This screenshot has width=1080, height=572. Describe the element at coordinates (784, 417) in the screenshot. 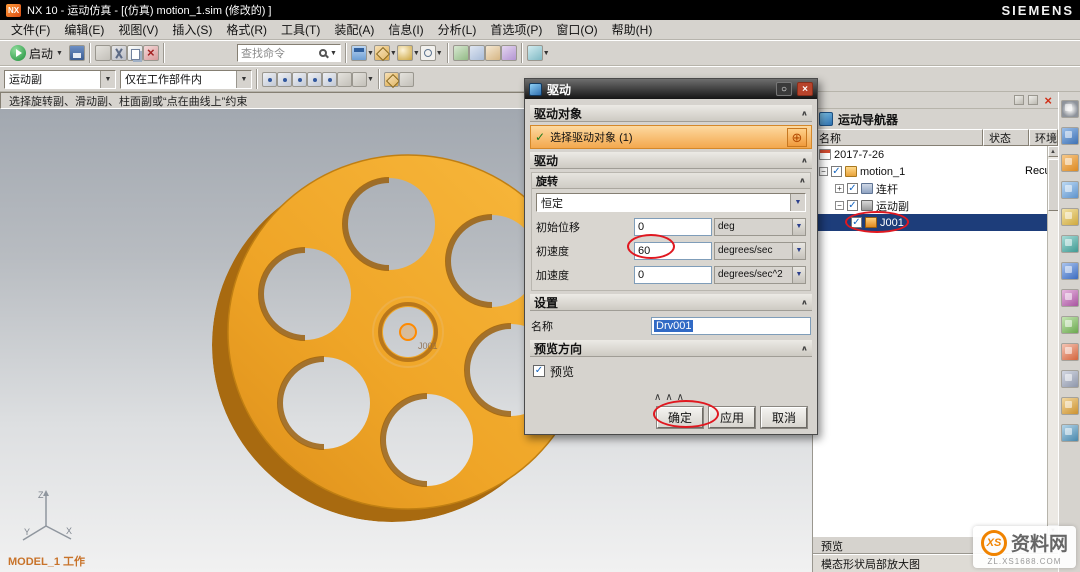

I see `cancel-button: 取消` at that location.